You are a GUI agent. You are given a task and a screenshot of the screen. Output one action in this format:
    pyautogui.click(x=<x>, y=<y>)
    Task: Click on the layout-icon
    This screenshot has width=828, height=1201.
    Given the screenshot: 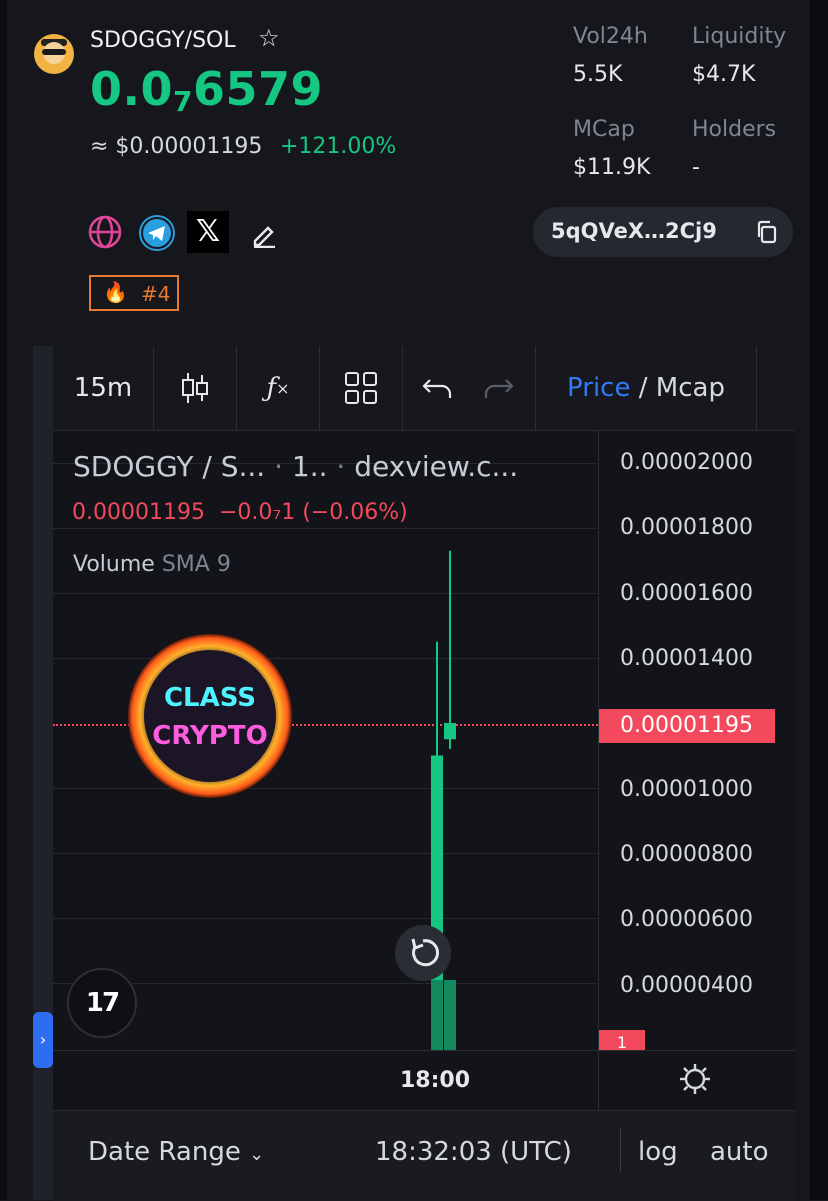 What is the action you would take?
    pyautogui.click(x=361, y=388)
    